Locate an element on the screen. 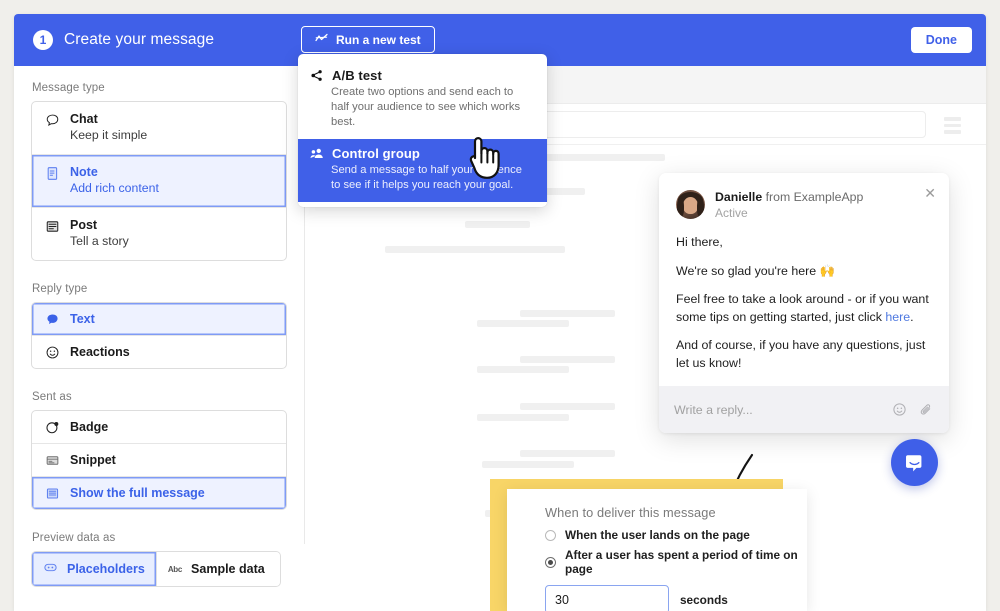 The width and height of the screenshot is (1000, 611). badge-circle-icon is located at coordinates (52, 427).